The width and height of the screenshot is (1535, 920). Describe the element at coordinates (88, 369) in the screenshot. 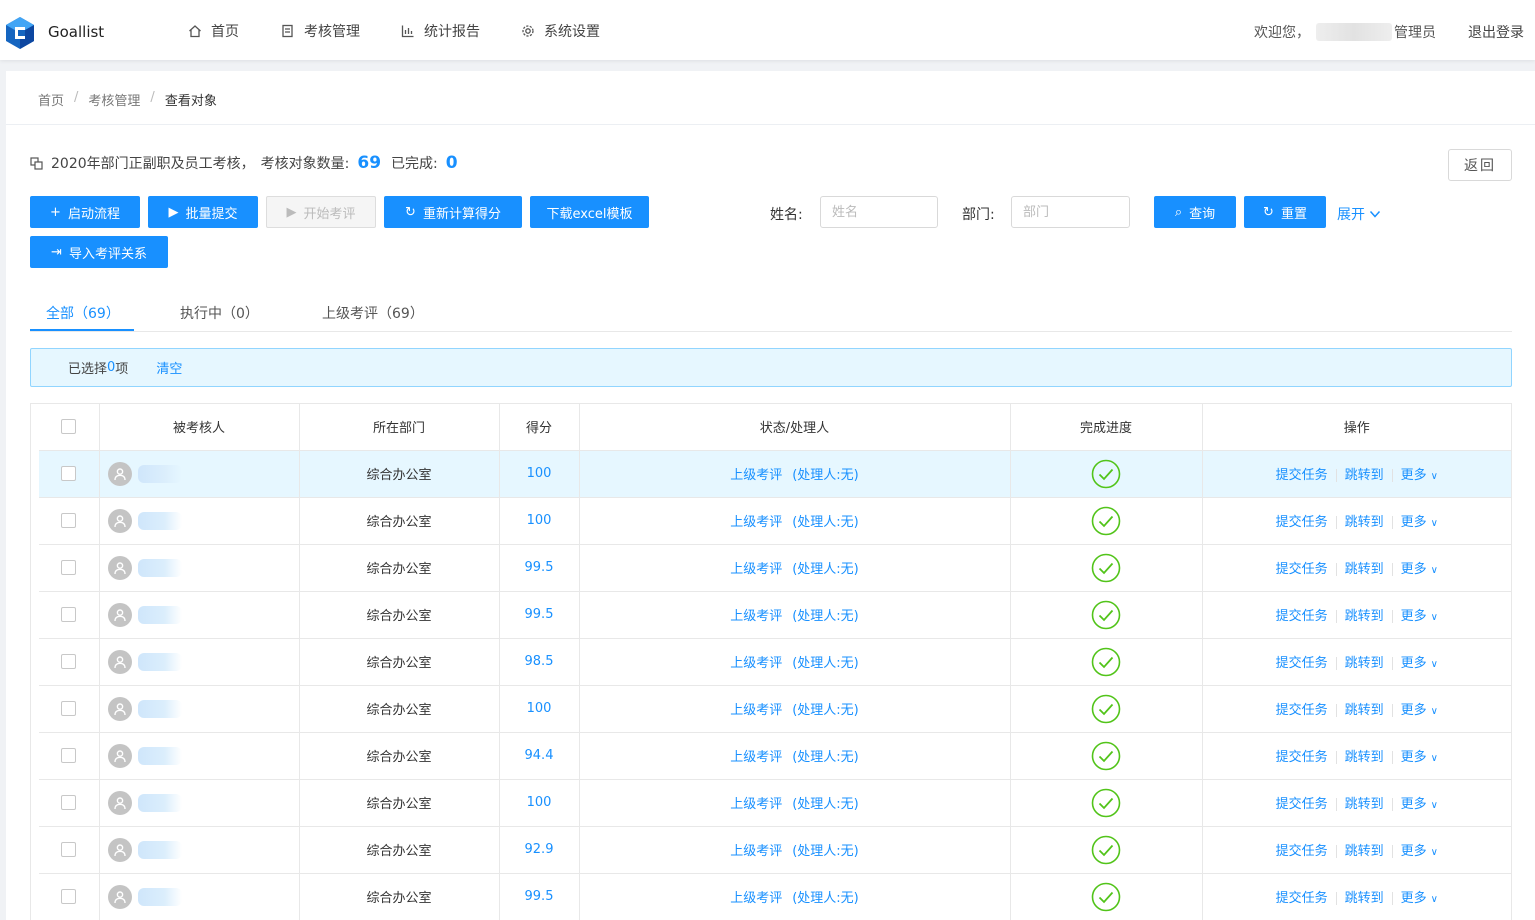

I see `selection-prefix: 已选择` at that location.